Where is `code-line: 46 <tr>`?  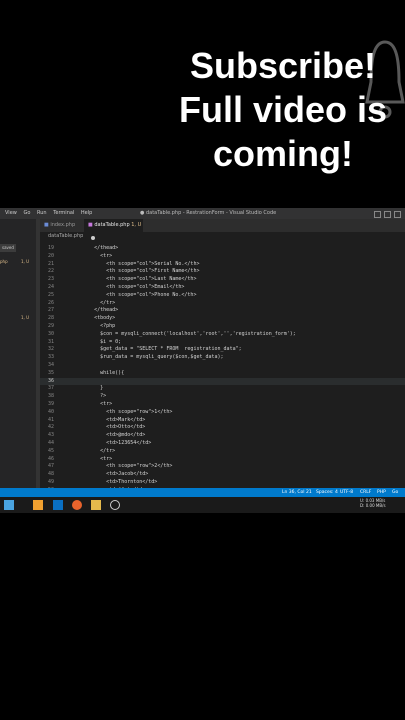 code-line: 46 <tr> is located at coordinates (222, 460).